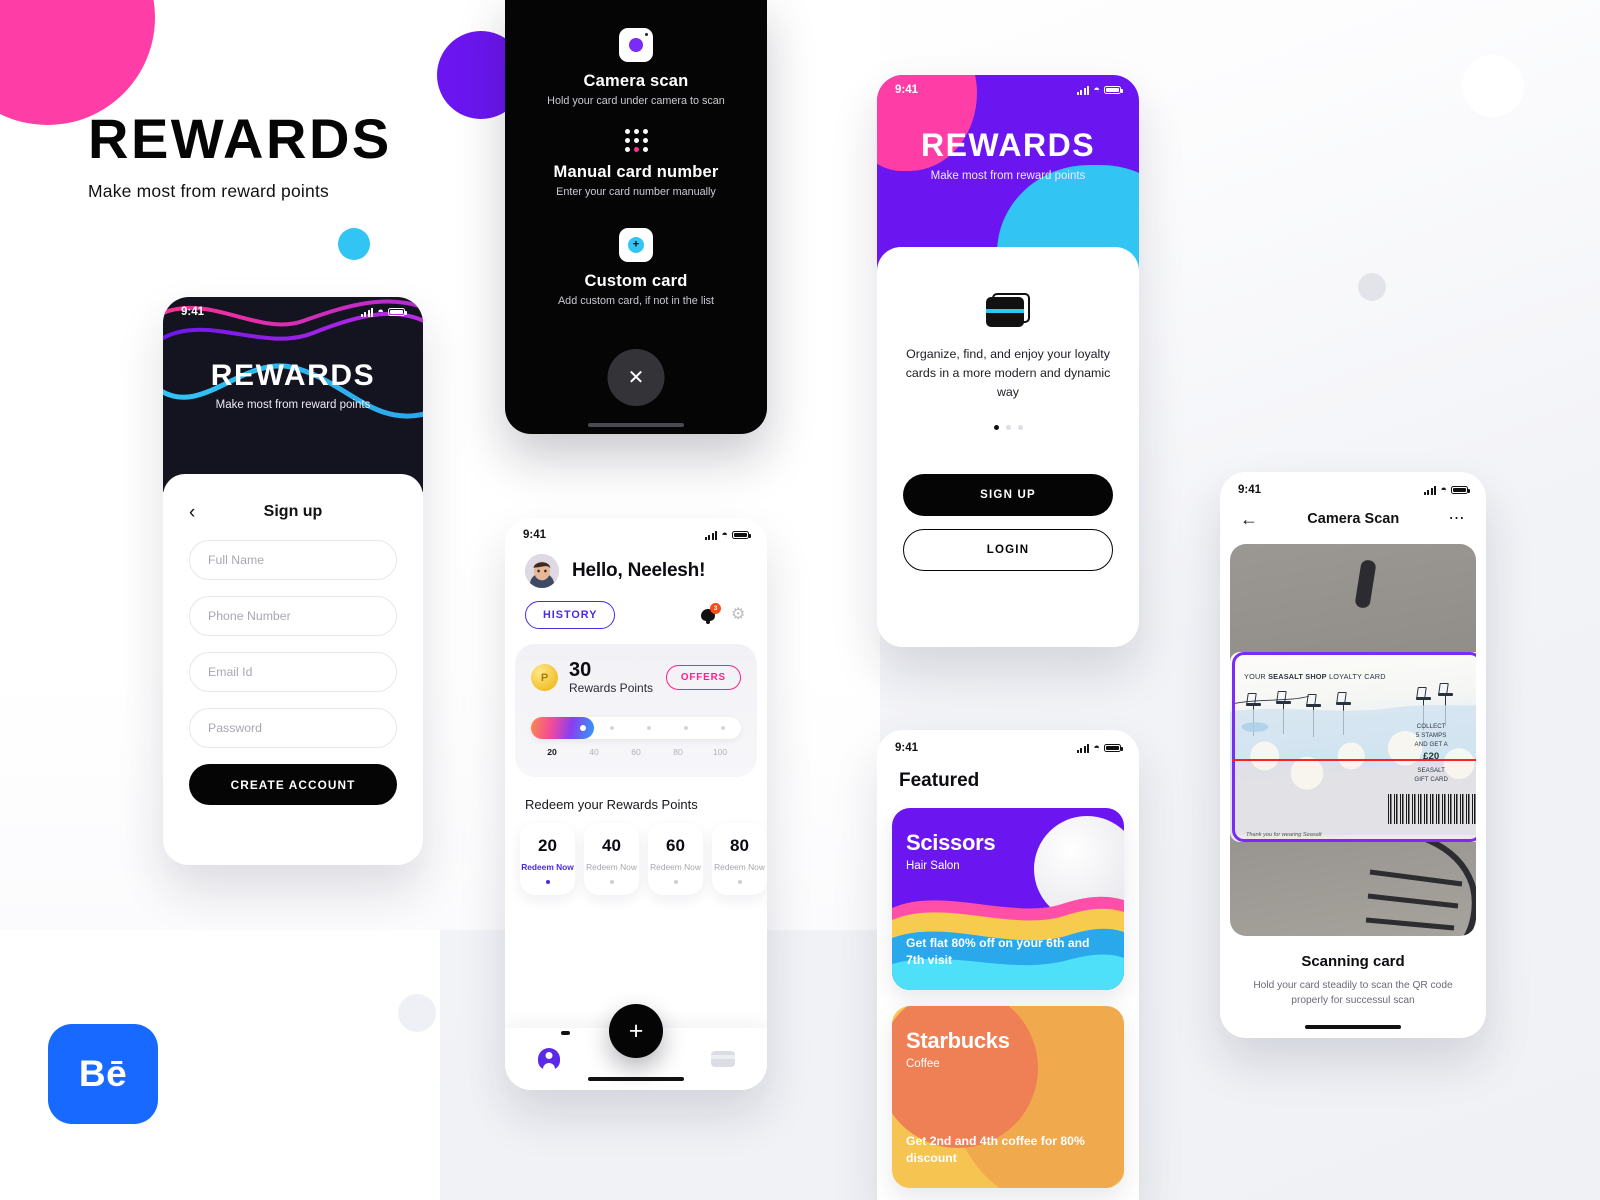  I want to click on dashboard-actions-row: HISTORY 3 ⚙, so click(636, 608).